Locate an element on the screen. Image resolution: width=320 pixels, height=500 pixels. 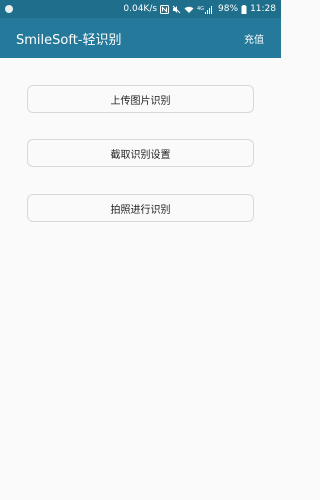
upload-image-recognize-button: 上传图片识别 is located at coordinates (140, 99).